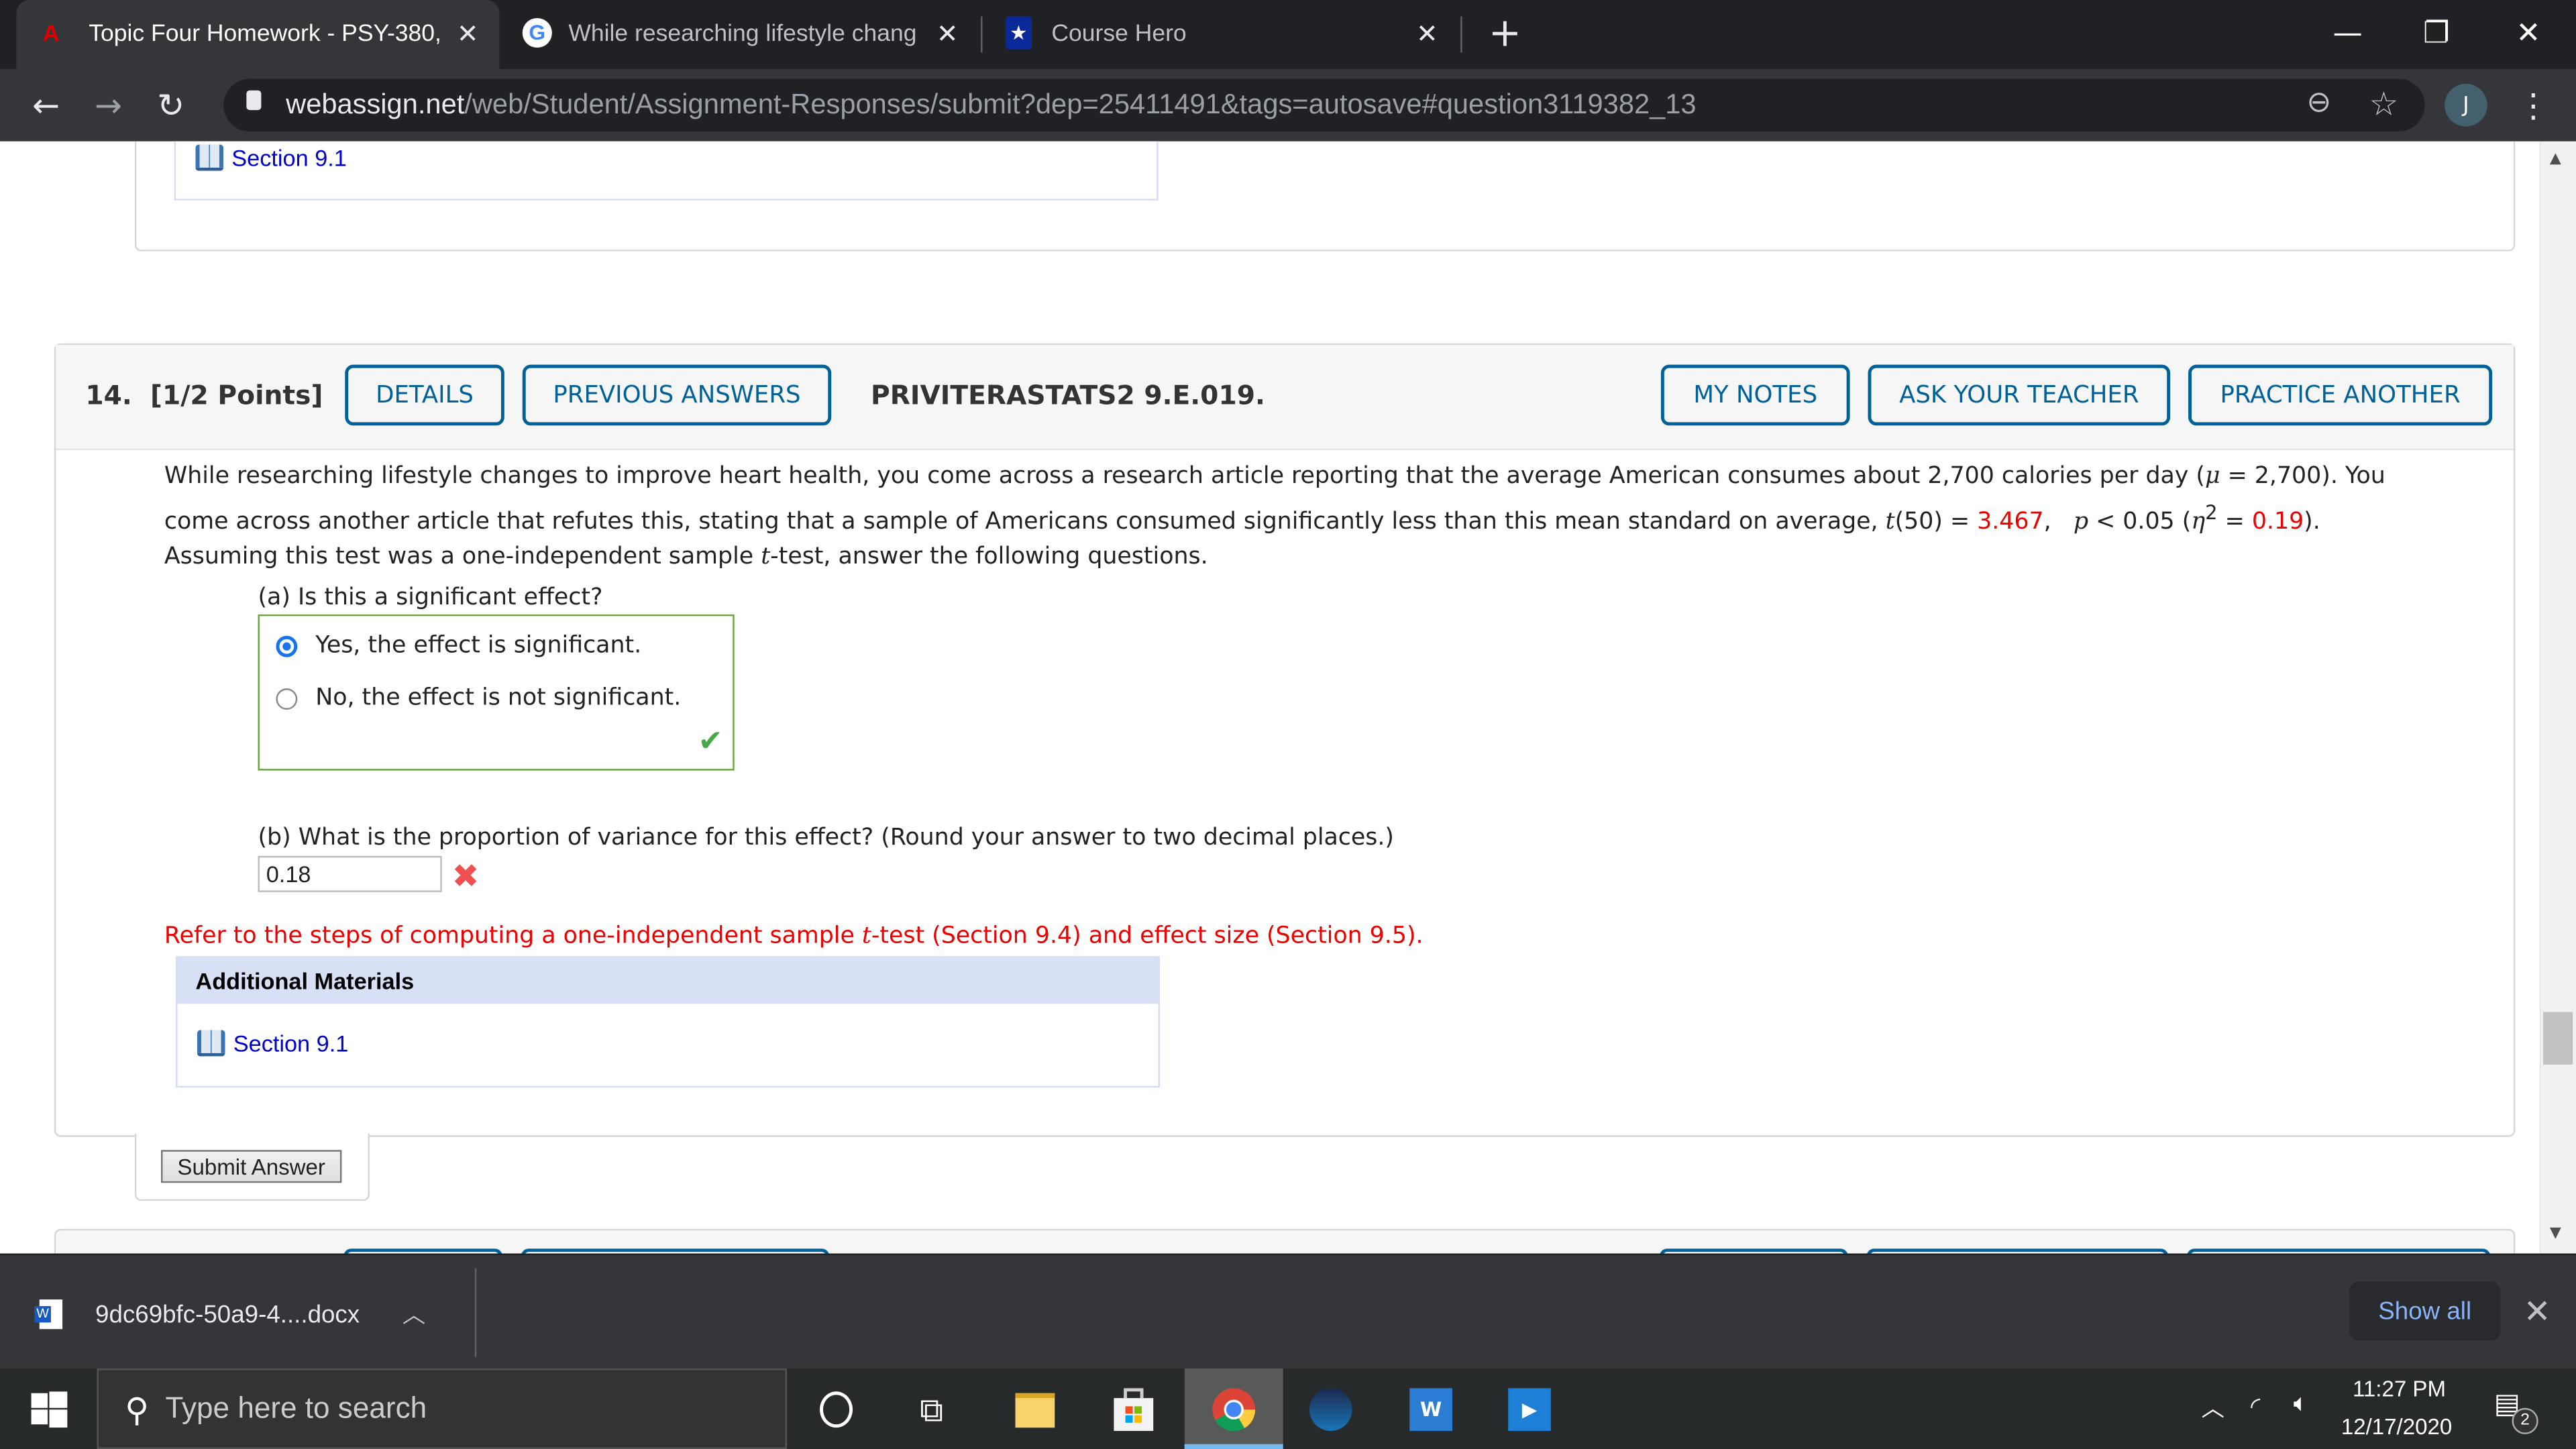 This screenshot has width=2576, height=1449. What do you see at coordinates (2318, 102) in the screenshot?
I see `zoom-out-icon: ⊖` at bounding box center [2318, 102].